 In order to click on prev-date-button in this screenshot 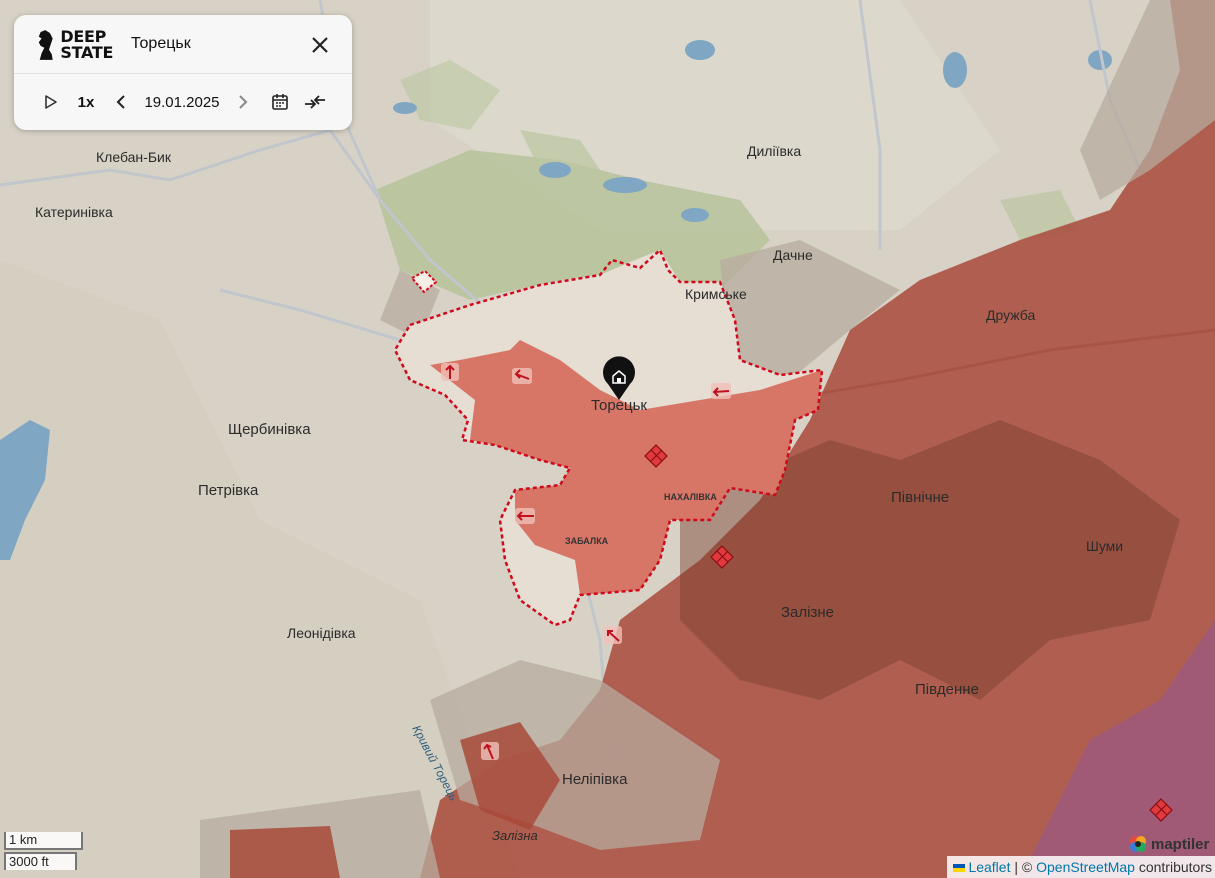, I will do `click(121, 102)`.